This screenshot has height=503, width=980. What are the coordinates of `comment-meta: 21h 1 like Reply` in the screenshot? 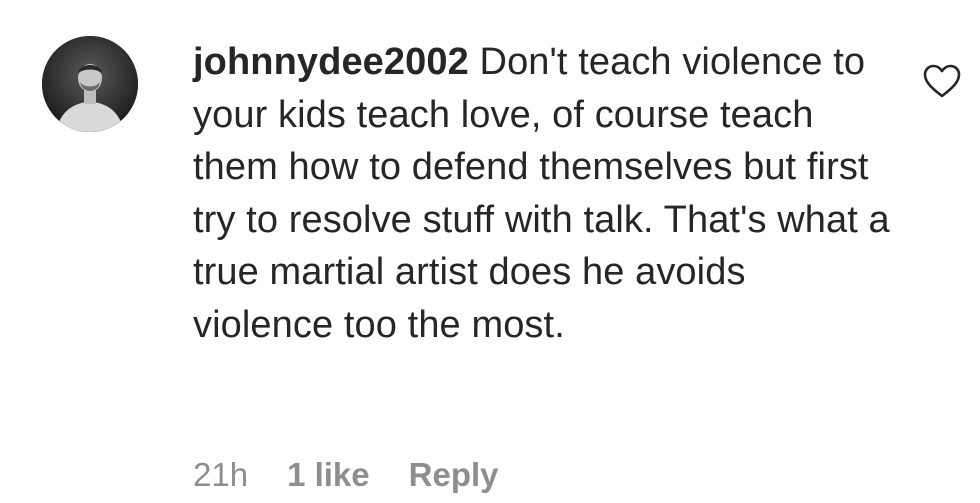 It's located at (346, 475).